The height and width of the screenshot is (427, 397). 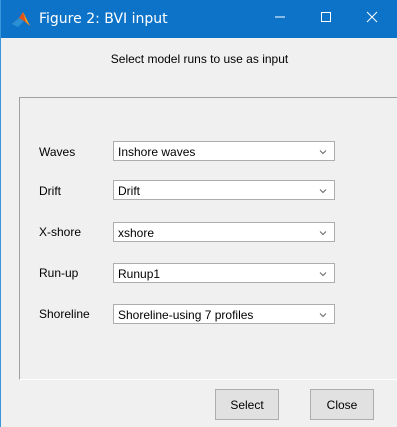 I want to click on close-icon, so click(x=372, y=19).